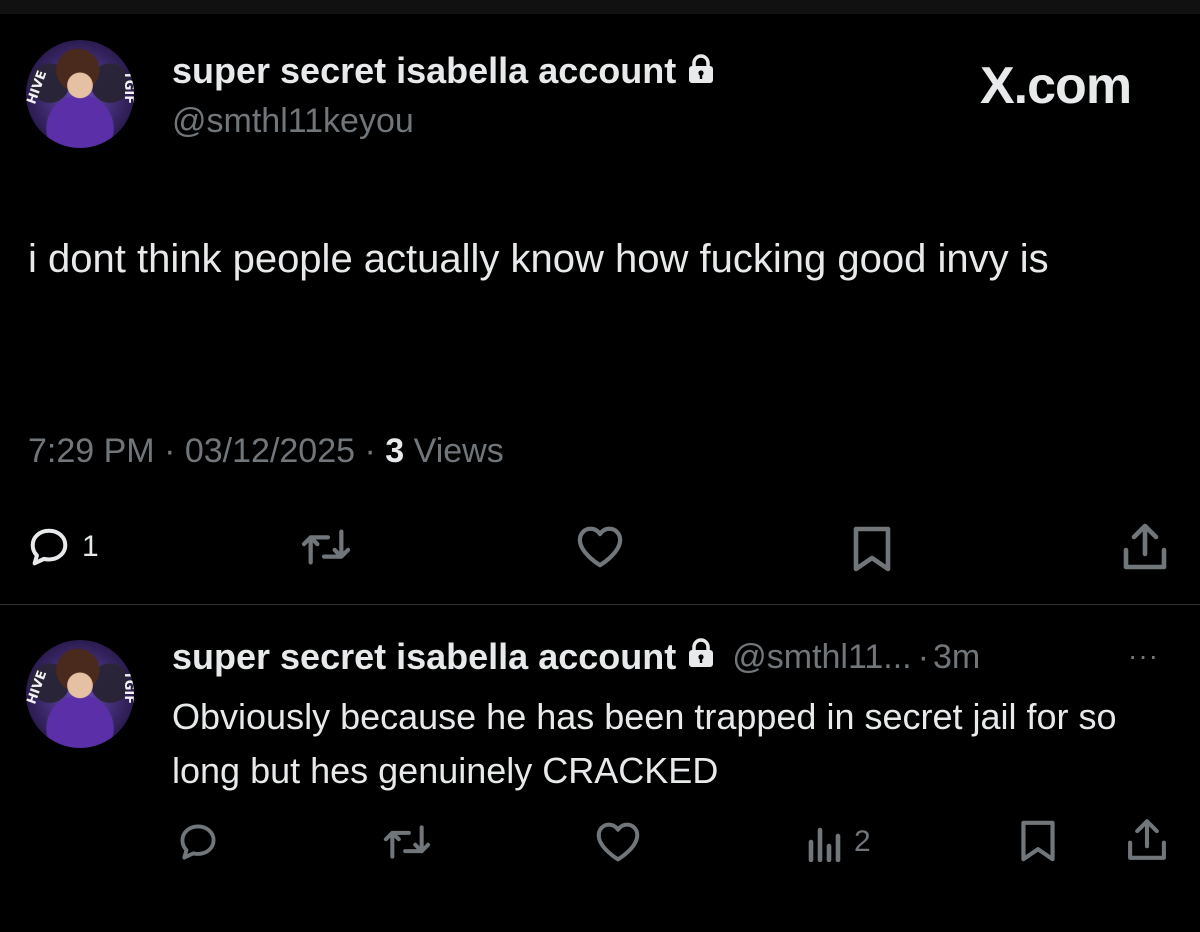  I want to click on reply-display-name: super secret isabella account, so click(424, 657).